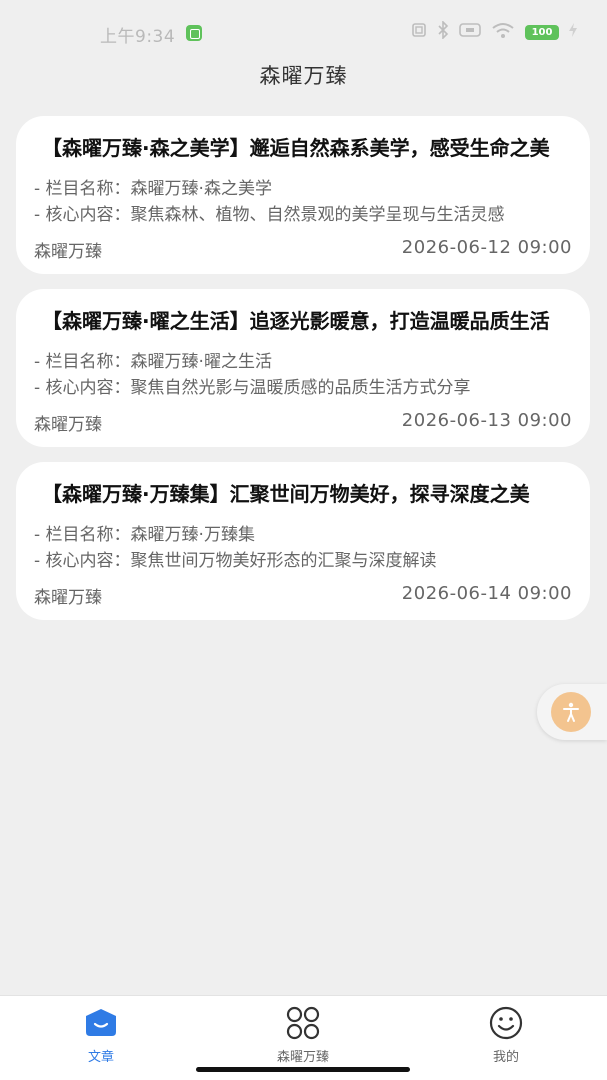  What do you see at coordinates (302, 1057) in the screenshot?
I see `nav-label-senyao: 森曜万臻` at bounding box center [302, 1057].